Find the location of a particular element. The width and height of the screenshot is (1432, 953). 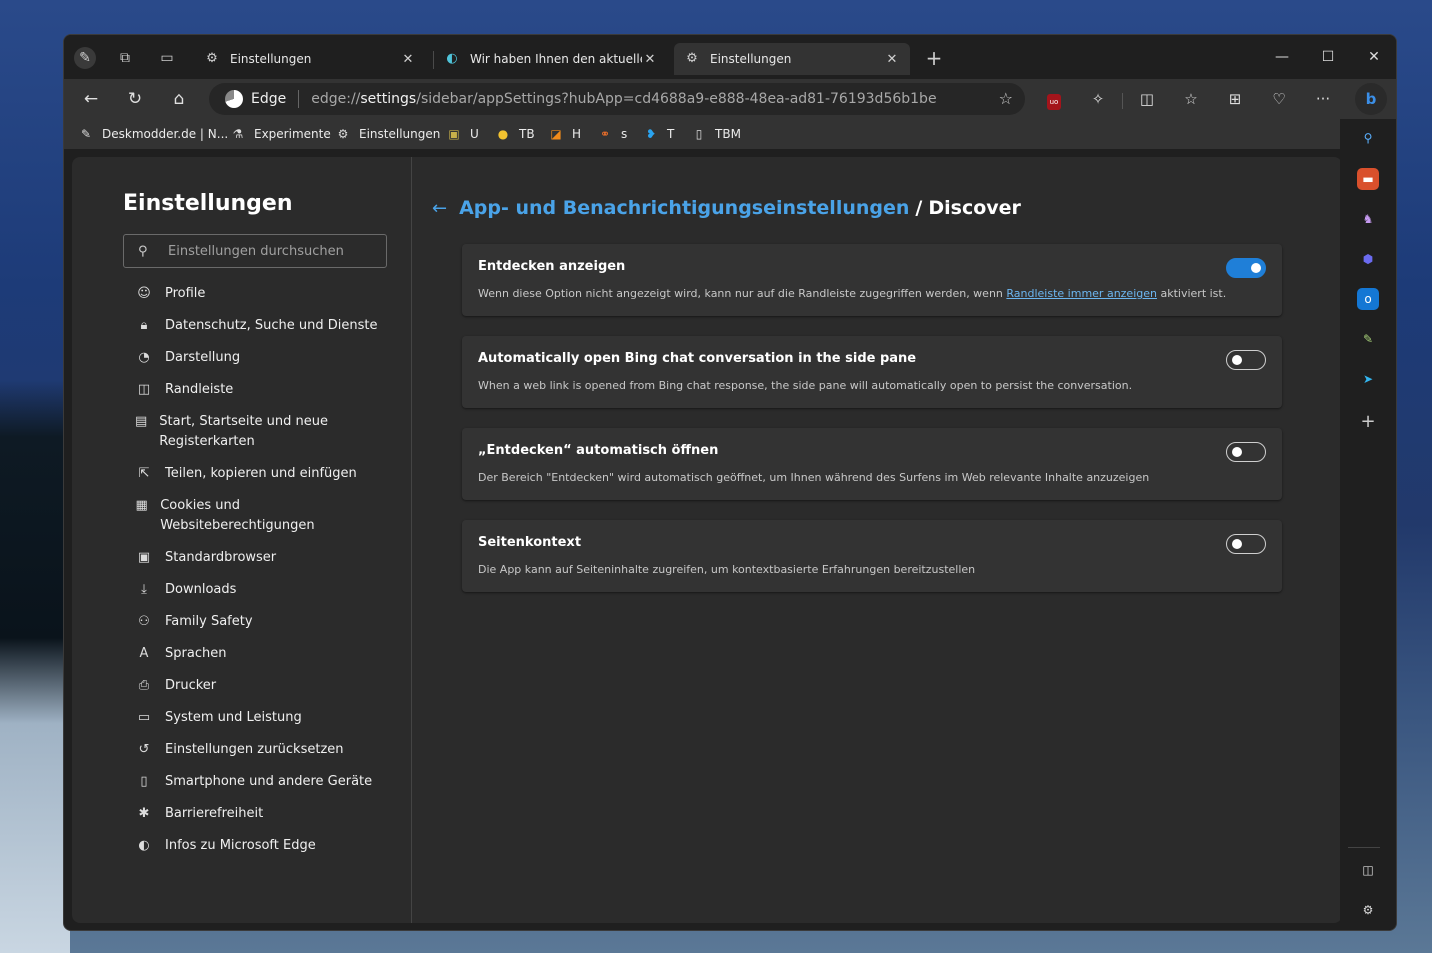

tab-1: ⚙ Einstellungen ✕ is located at coordinates (310, 59).